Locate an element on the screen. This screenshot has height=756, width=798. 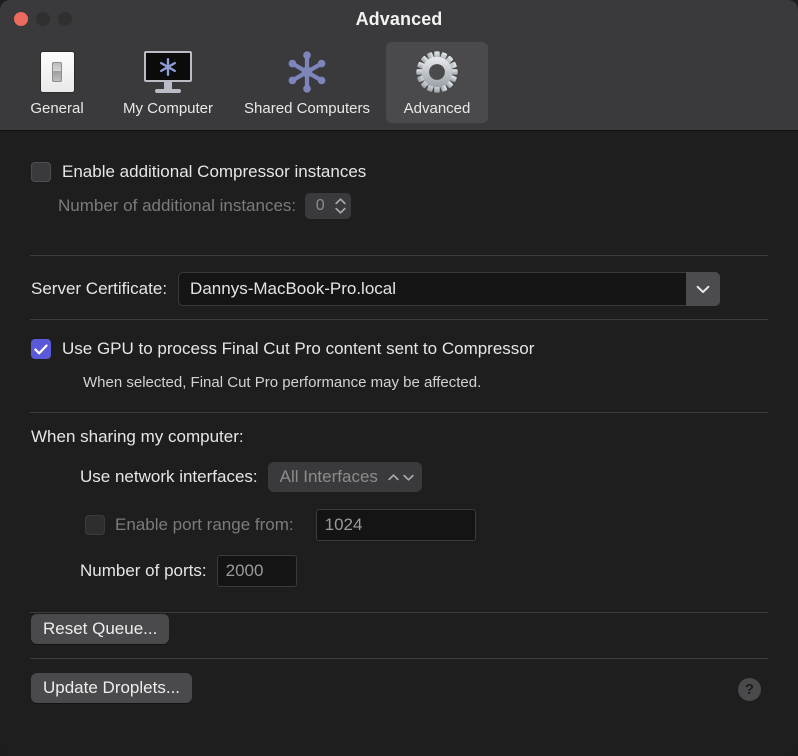
display-asterisk-icon is located at coordinates (168, 72).